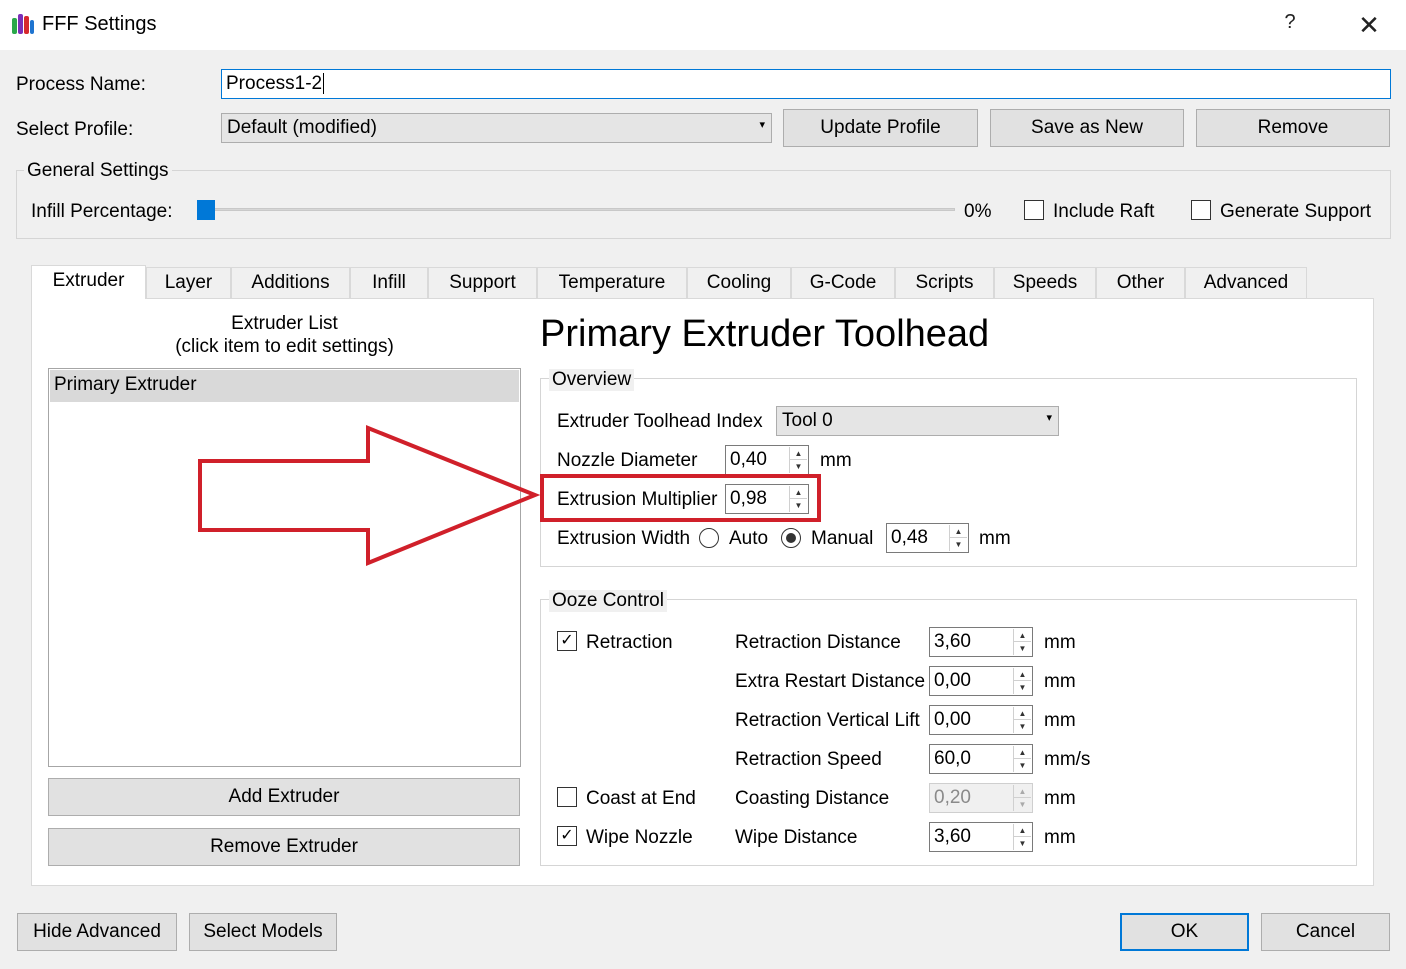 The image size is (1406, 969). What do you see at coordinates (102, 211) in the screenshot?
I see `infill-percentage-label: Infill Percentage:` at bounding box center [102, 211].